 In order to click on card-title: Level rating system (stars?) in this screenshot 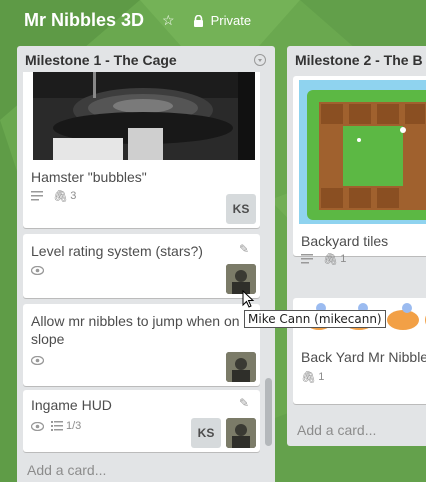, I will do `click(117, 251)`.